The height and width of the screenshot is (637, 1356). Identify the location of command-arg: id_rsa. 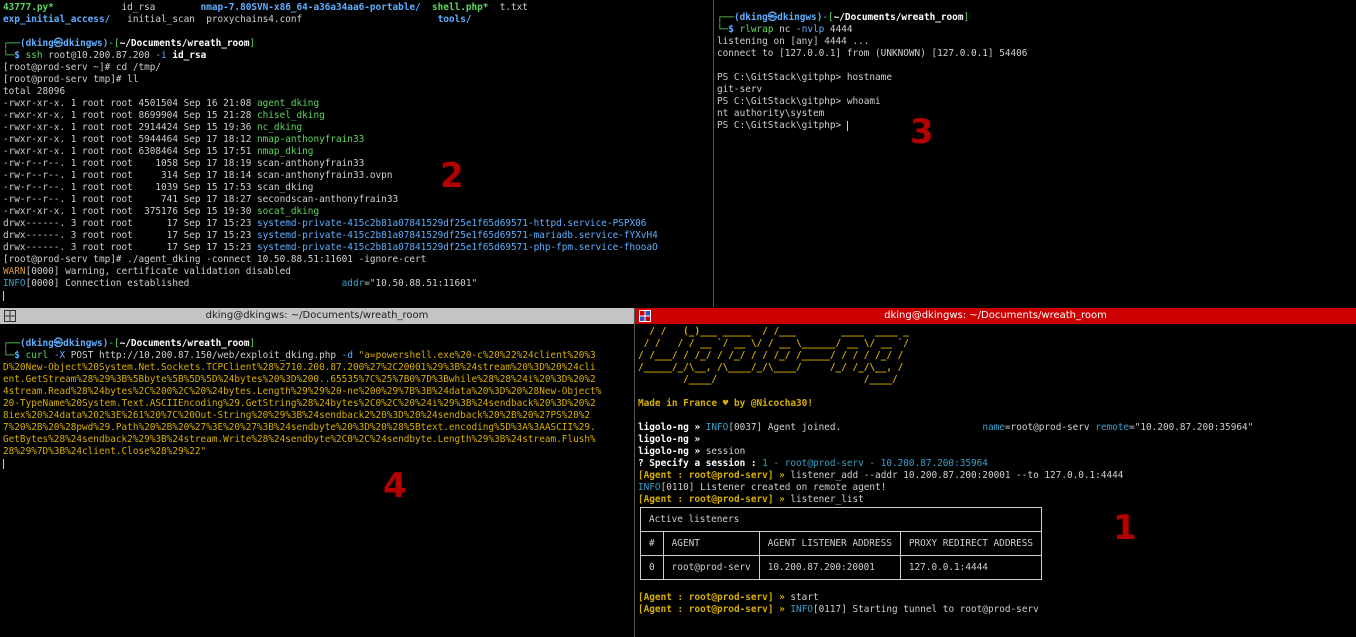
(189, 55).